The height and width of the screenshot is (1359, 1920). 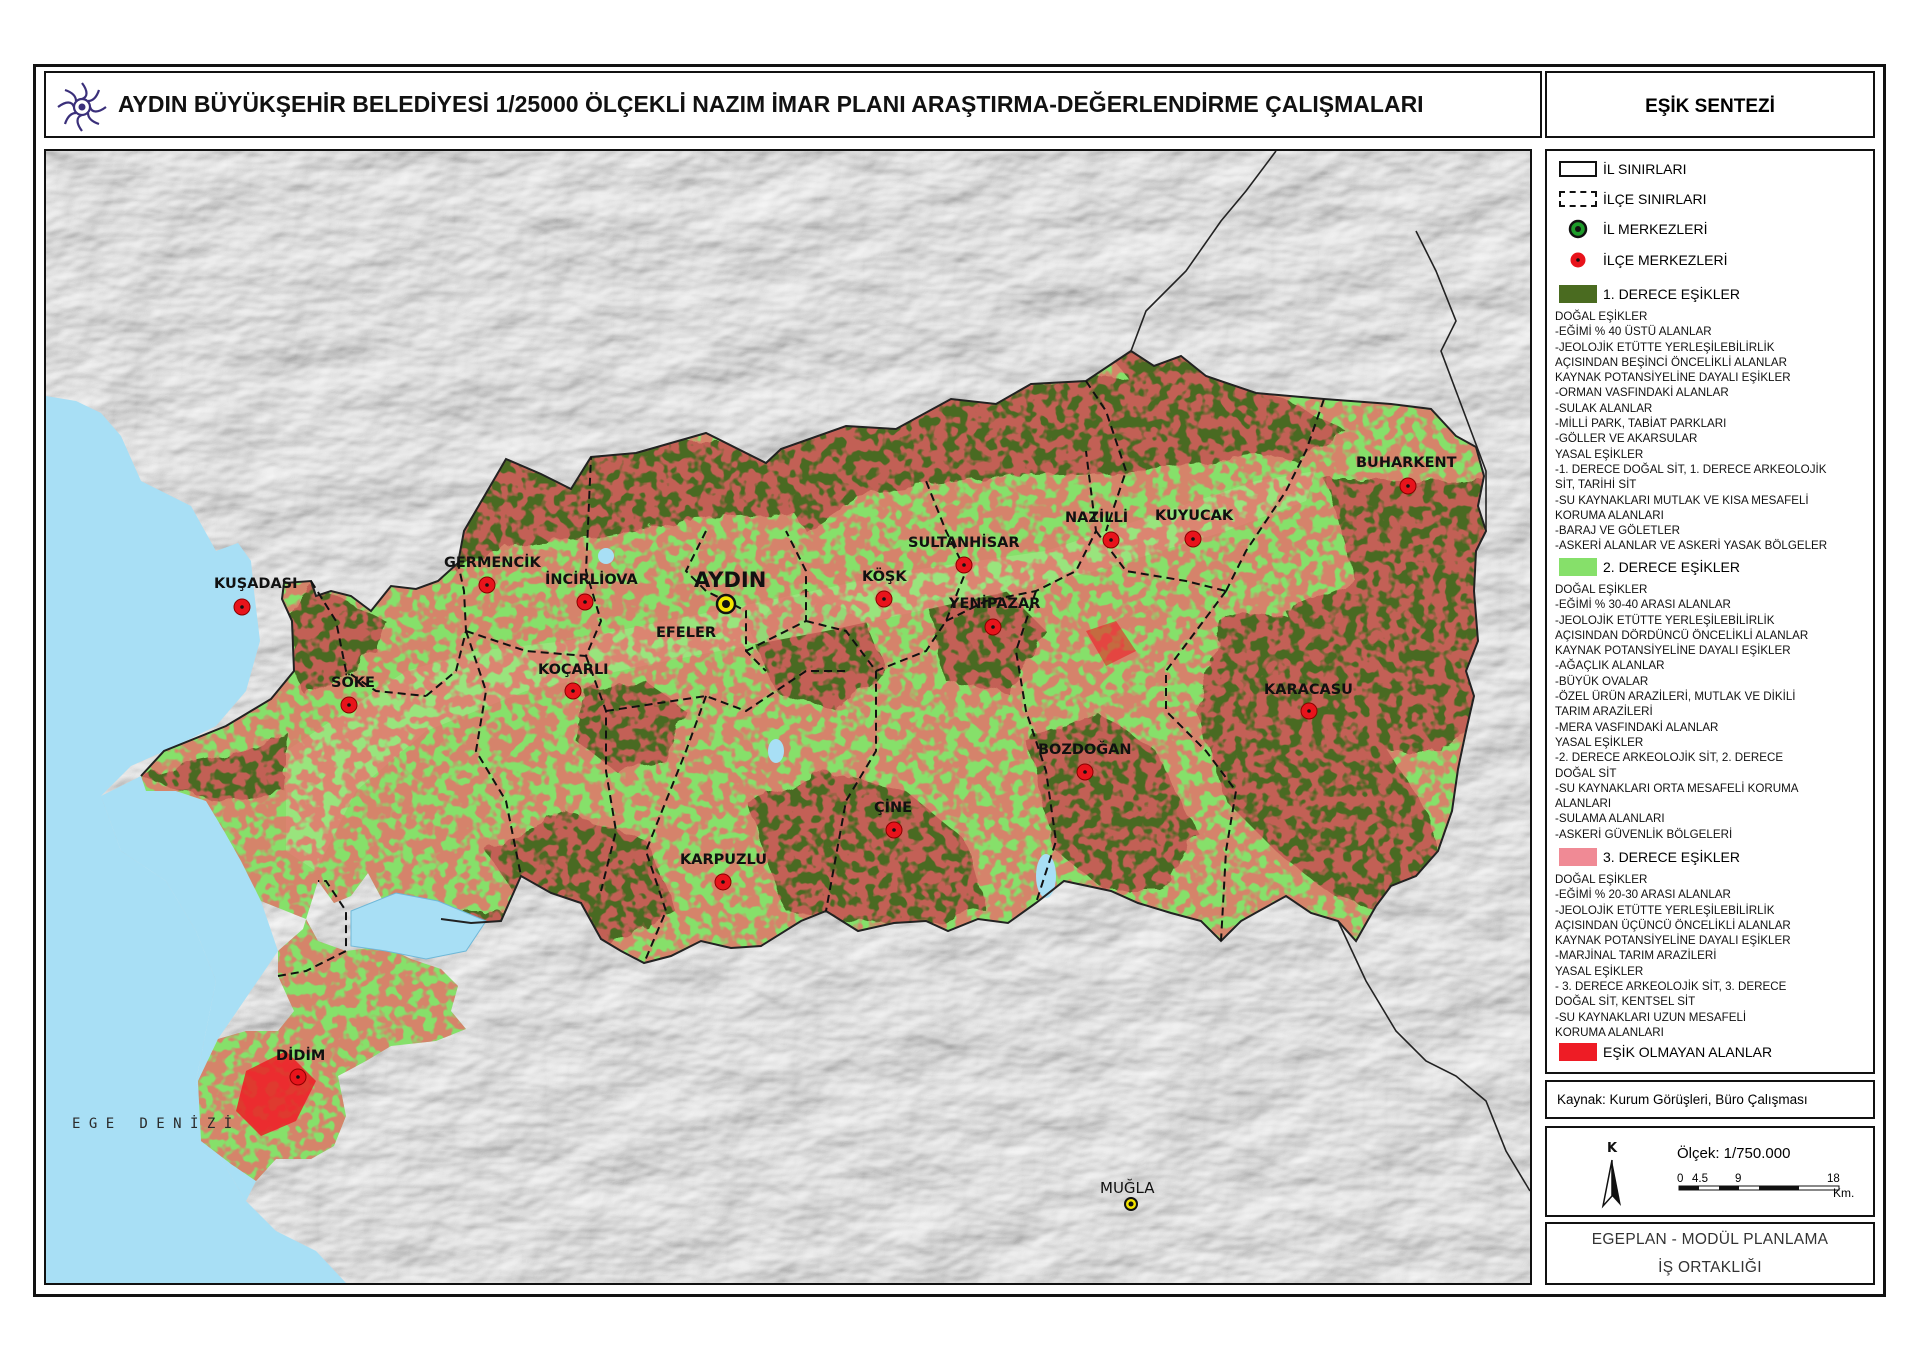 I want to click on label-efeler: EFELER, so click(x=686, y=633).